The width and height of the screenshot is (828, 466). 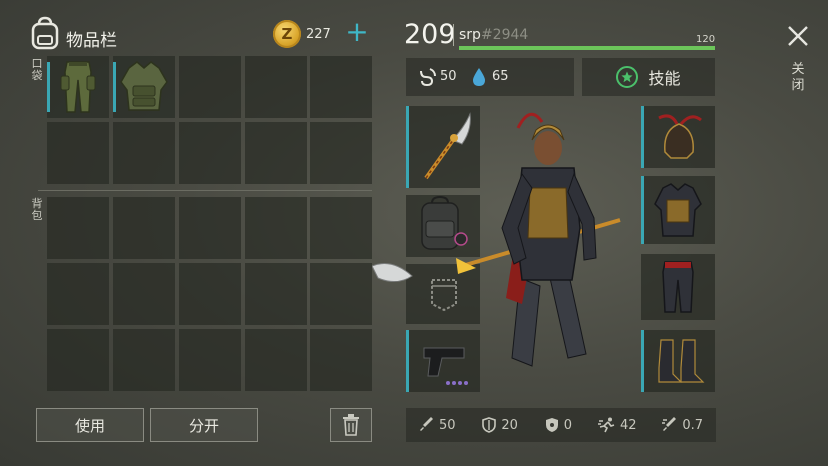 I want to click on trash-icon, so click(x=351, y=425).